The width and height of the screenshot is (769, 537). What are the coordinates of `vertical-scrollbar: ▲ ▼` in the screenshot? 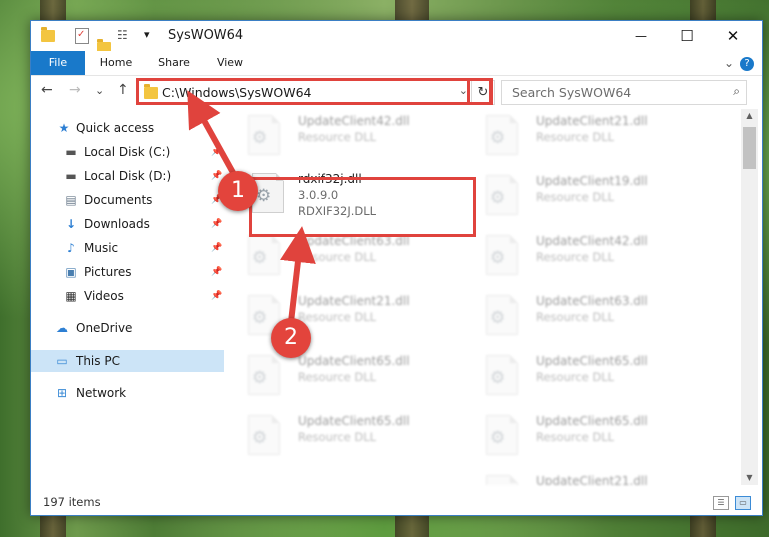 It's located at (749, 297).